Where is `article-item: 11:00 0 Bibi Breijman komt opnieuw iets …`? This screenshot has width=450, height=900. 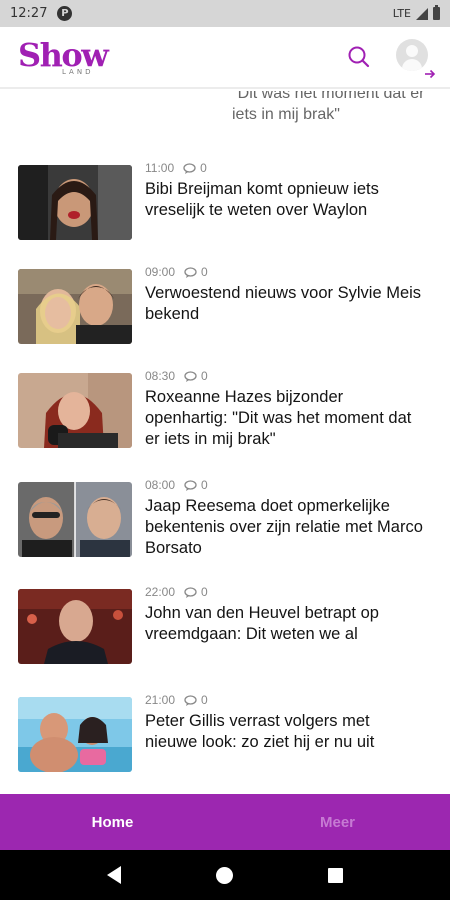 article-item: 11:00 0 Bibi Breijman komt opnieuw iets … is located at coordinates (228, 203).